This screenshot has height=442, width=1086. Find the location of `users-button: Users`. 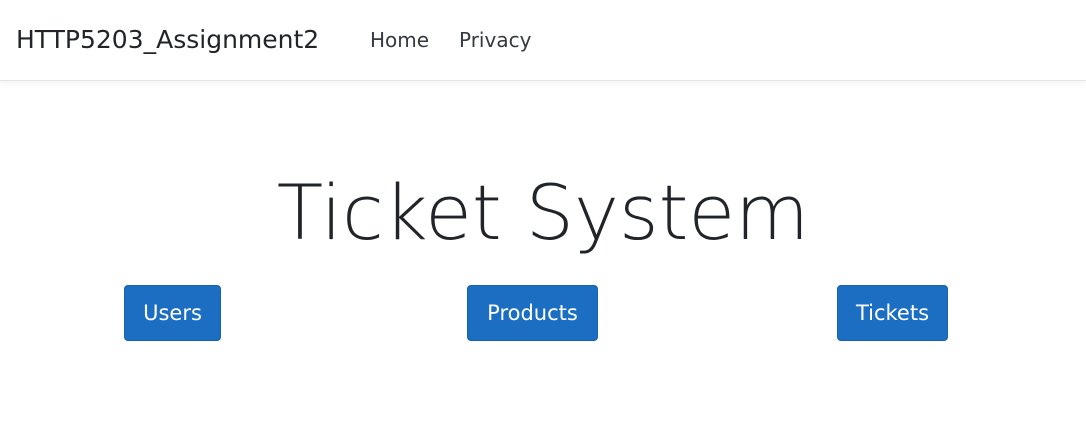

users-button: Users is located at coordinates (172, 313).